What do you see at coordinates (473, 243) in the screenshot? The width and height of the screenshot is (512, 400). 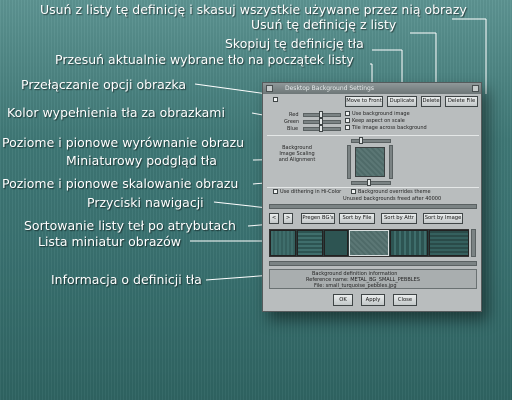 I see `thumbnail-scrollbar-vertical` at bounding box center [473, 243].